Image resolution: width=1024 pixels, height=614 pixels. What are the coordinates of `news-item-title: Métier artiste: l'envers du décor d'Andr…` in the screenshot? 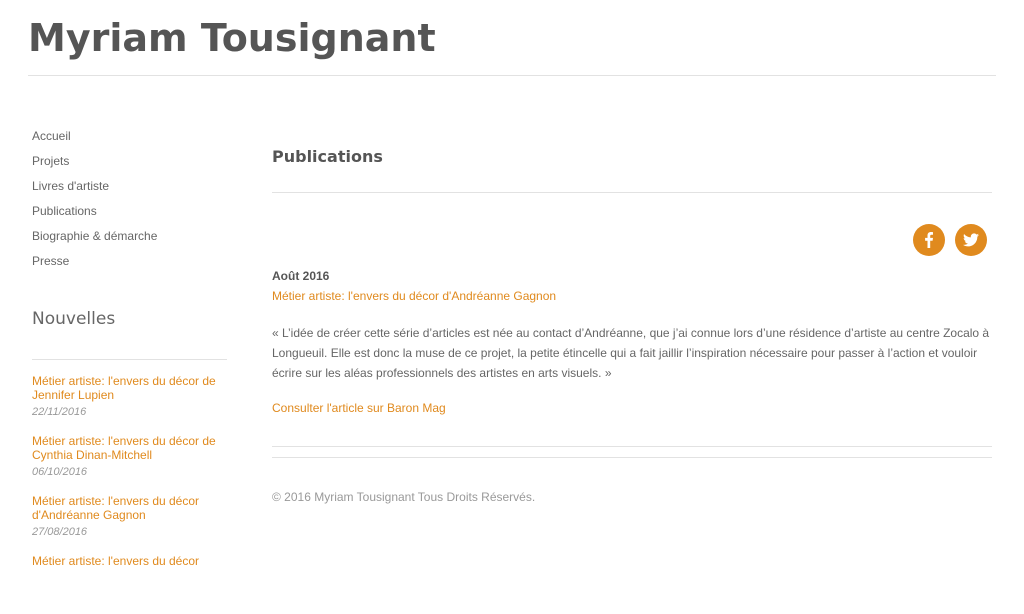 It's located at (129, 508).